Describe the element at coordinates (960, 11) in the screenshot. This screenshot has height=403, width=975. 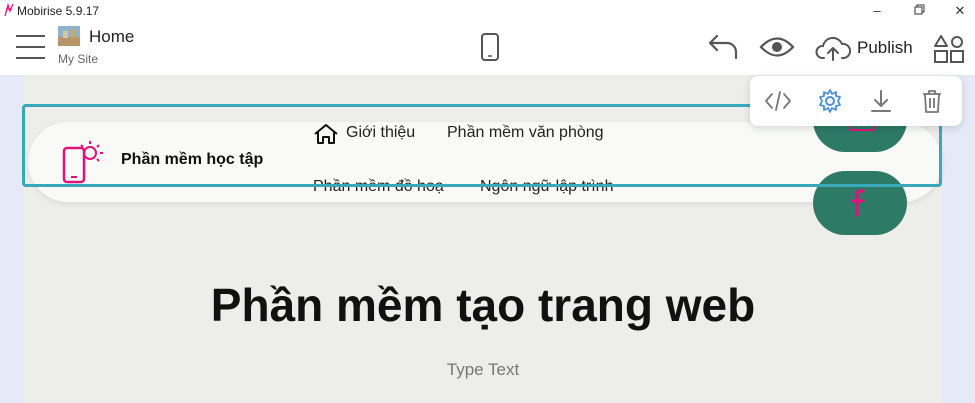
I see `close-button: ✕` at that location.